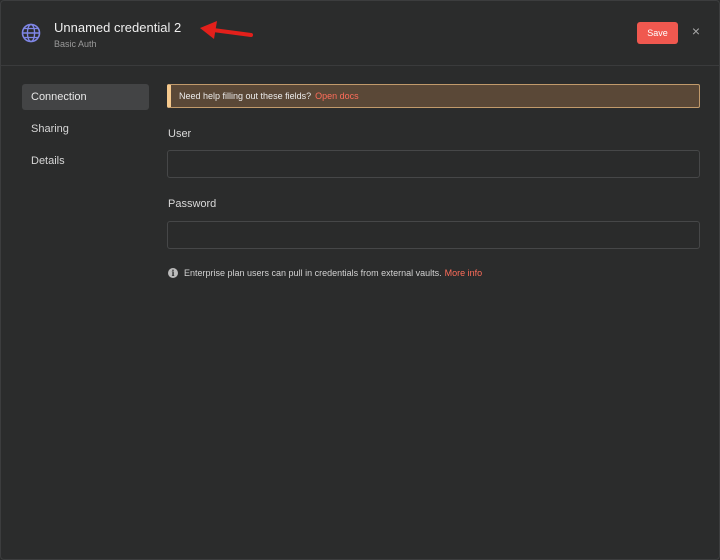  What do you see at coordinates (117, 27) in the screenshot?
I see `credential-title: Unnamed credential 2` at bounding box center [117, 27].